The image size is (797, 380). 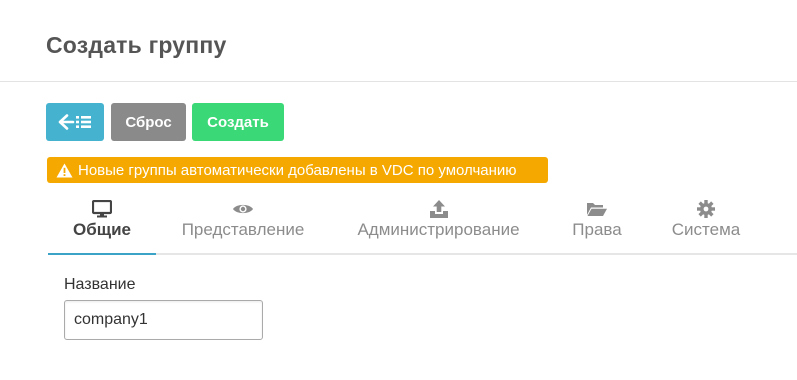 I want to click on create-button: Создать, so click(x=238, y=122).